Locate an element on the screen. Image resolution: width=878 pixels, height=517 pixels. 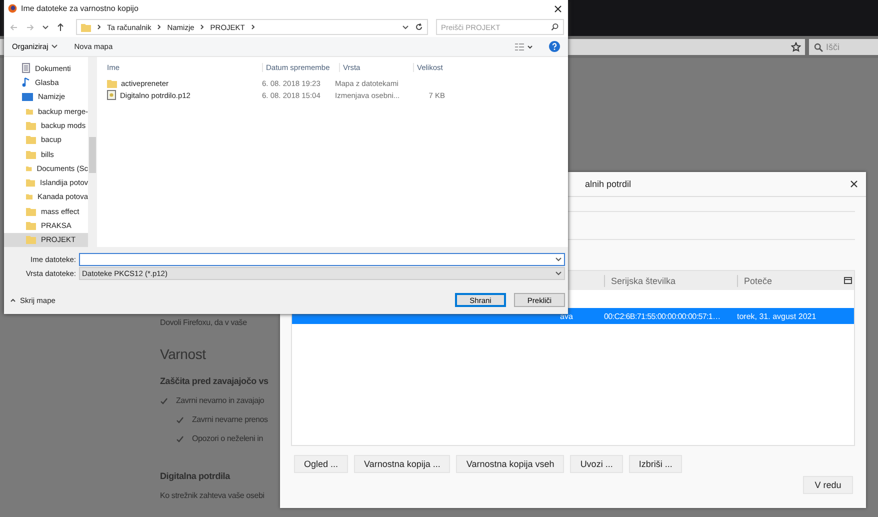
document-icon is located at coordinates (26, 68).